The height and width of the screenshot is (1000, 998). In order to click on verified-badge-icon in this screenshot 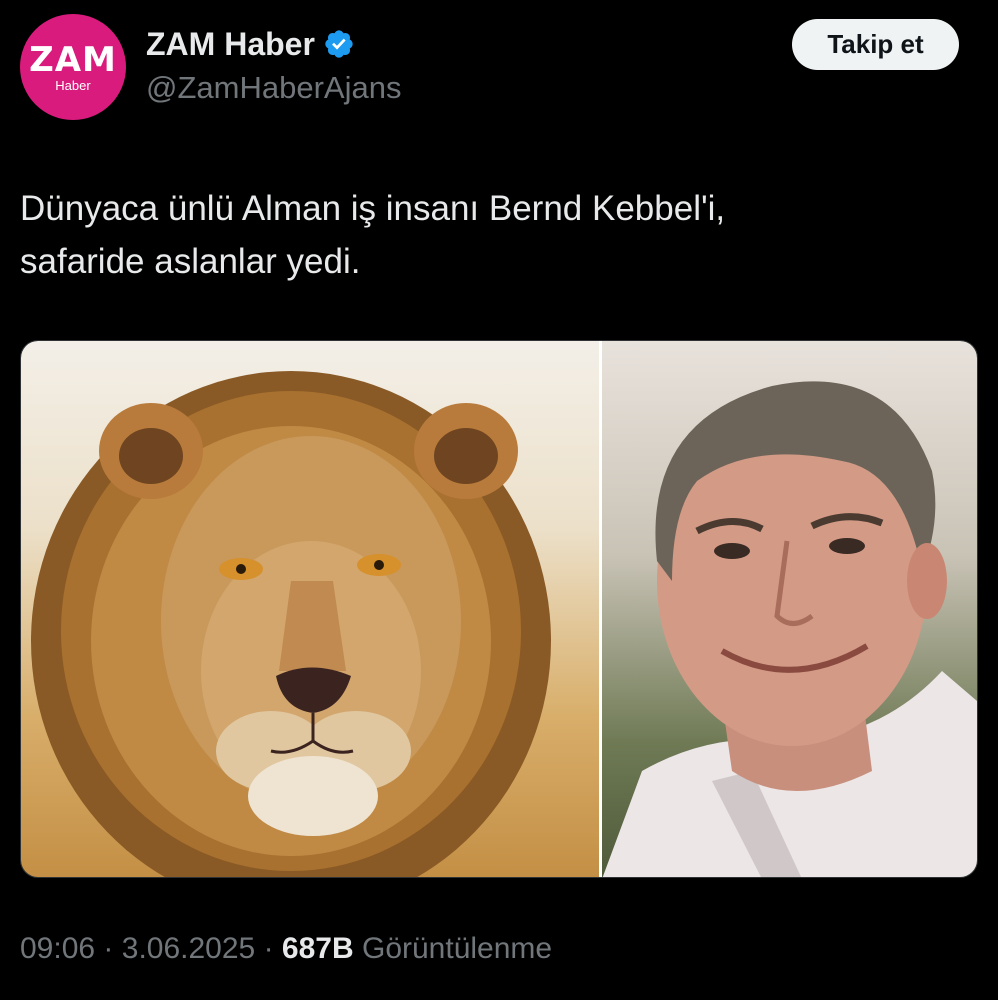, I will do `click(339, 44)`.